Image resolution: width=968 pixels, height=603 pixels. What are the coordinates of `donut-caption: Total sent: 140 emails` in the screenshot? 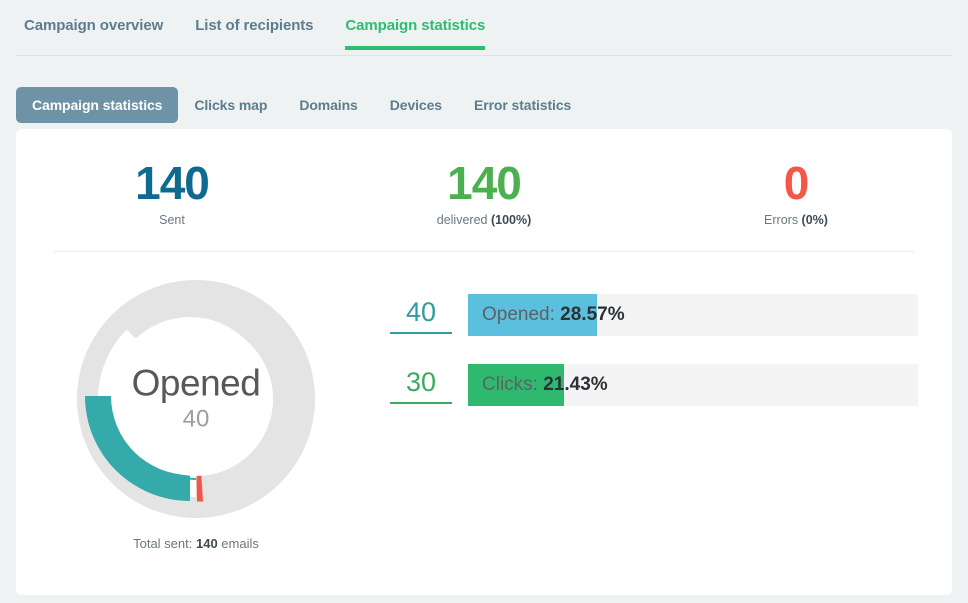 It's located at (196, 543).